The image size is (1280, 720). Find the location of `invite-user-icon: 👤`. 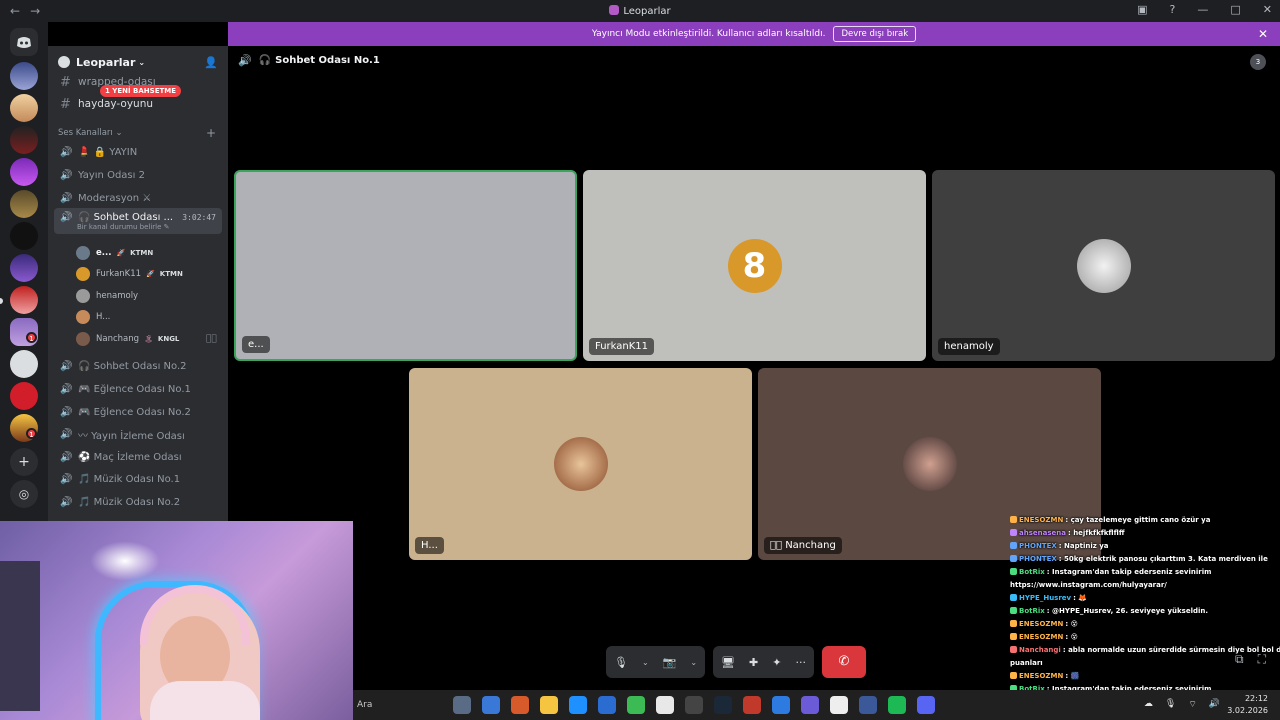

invite-user-icon: 👤 is located at coordinates (211, 62).